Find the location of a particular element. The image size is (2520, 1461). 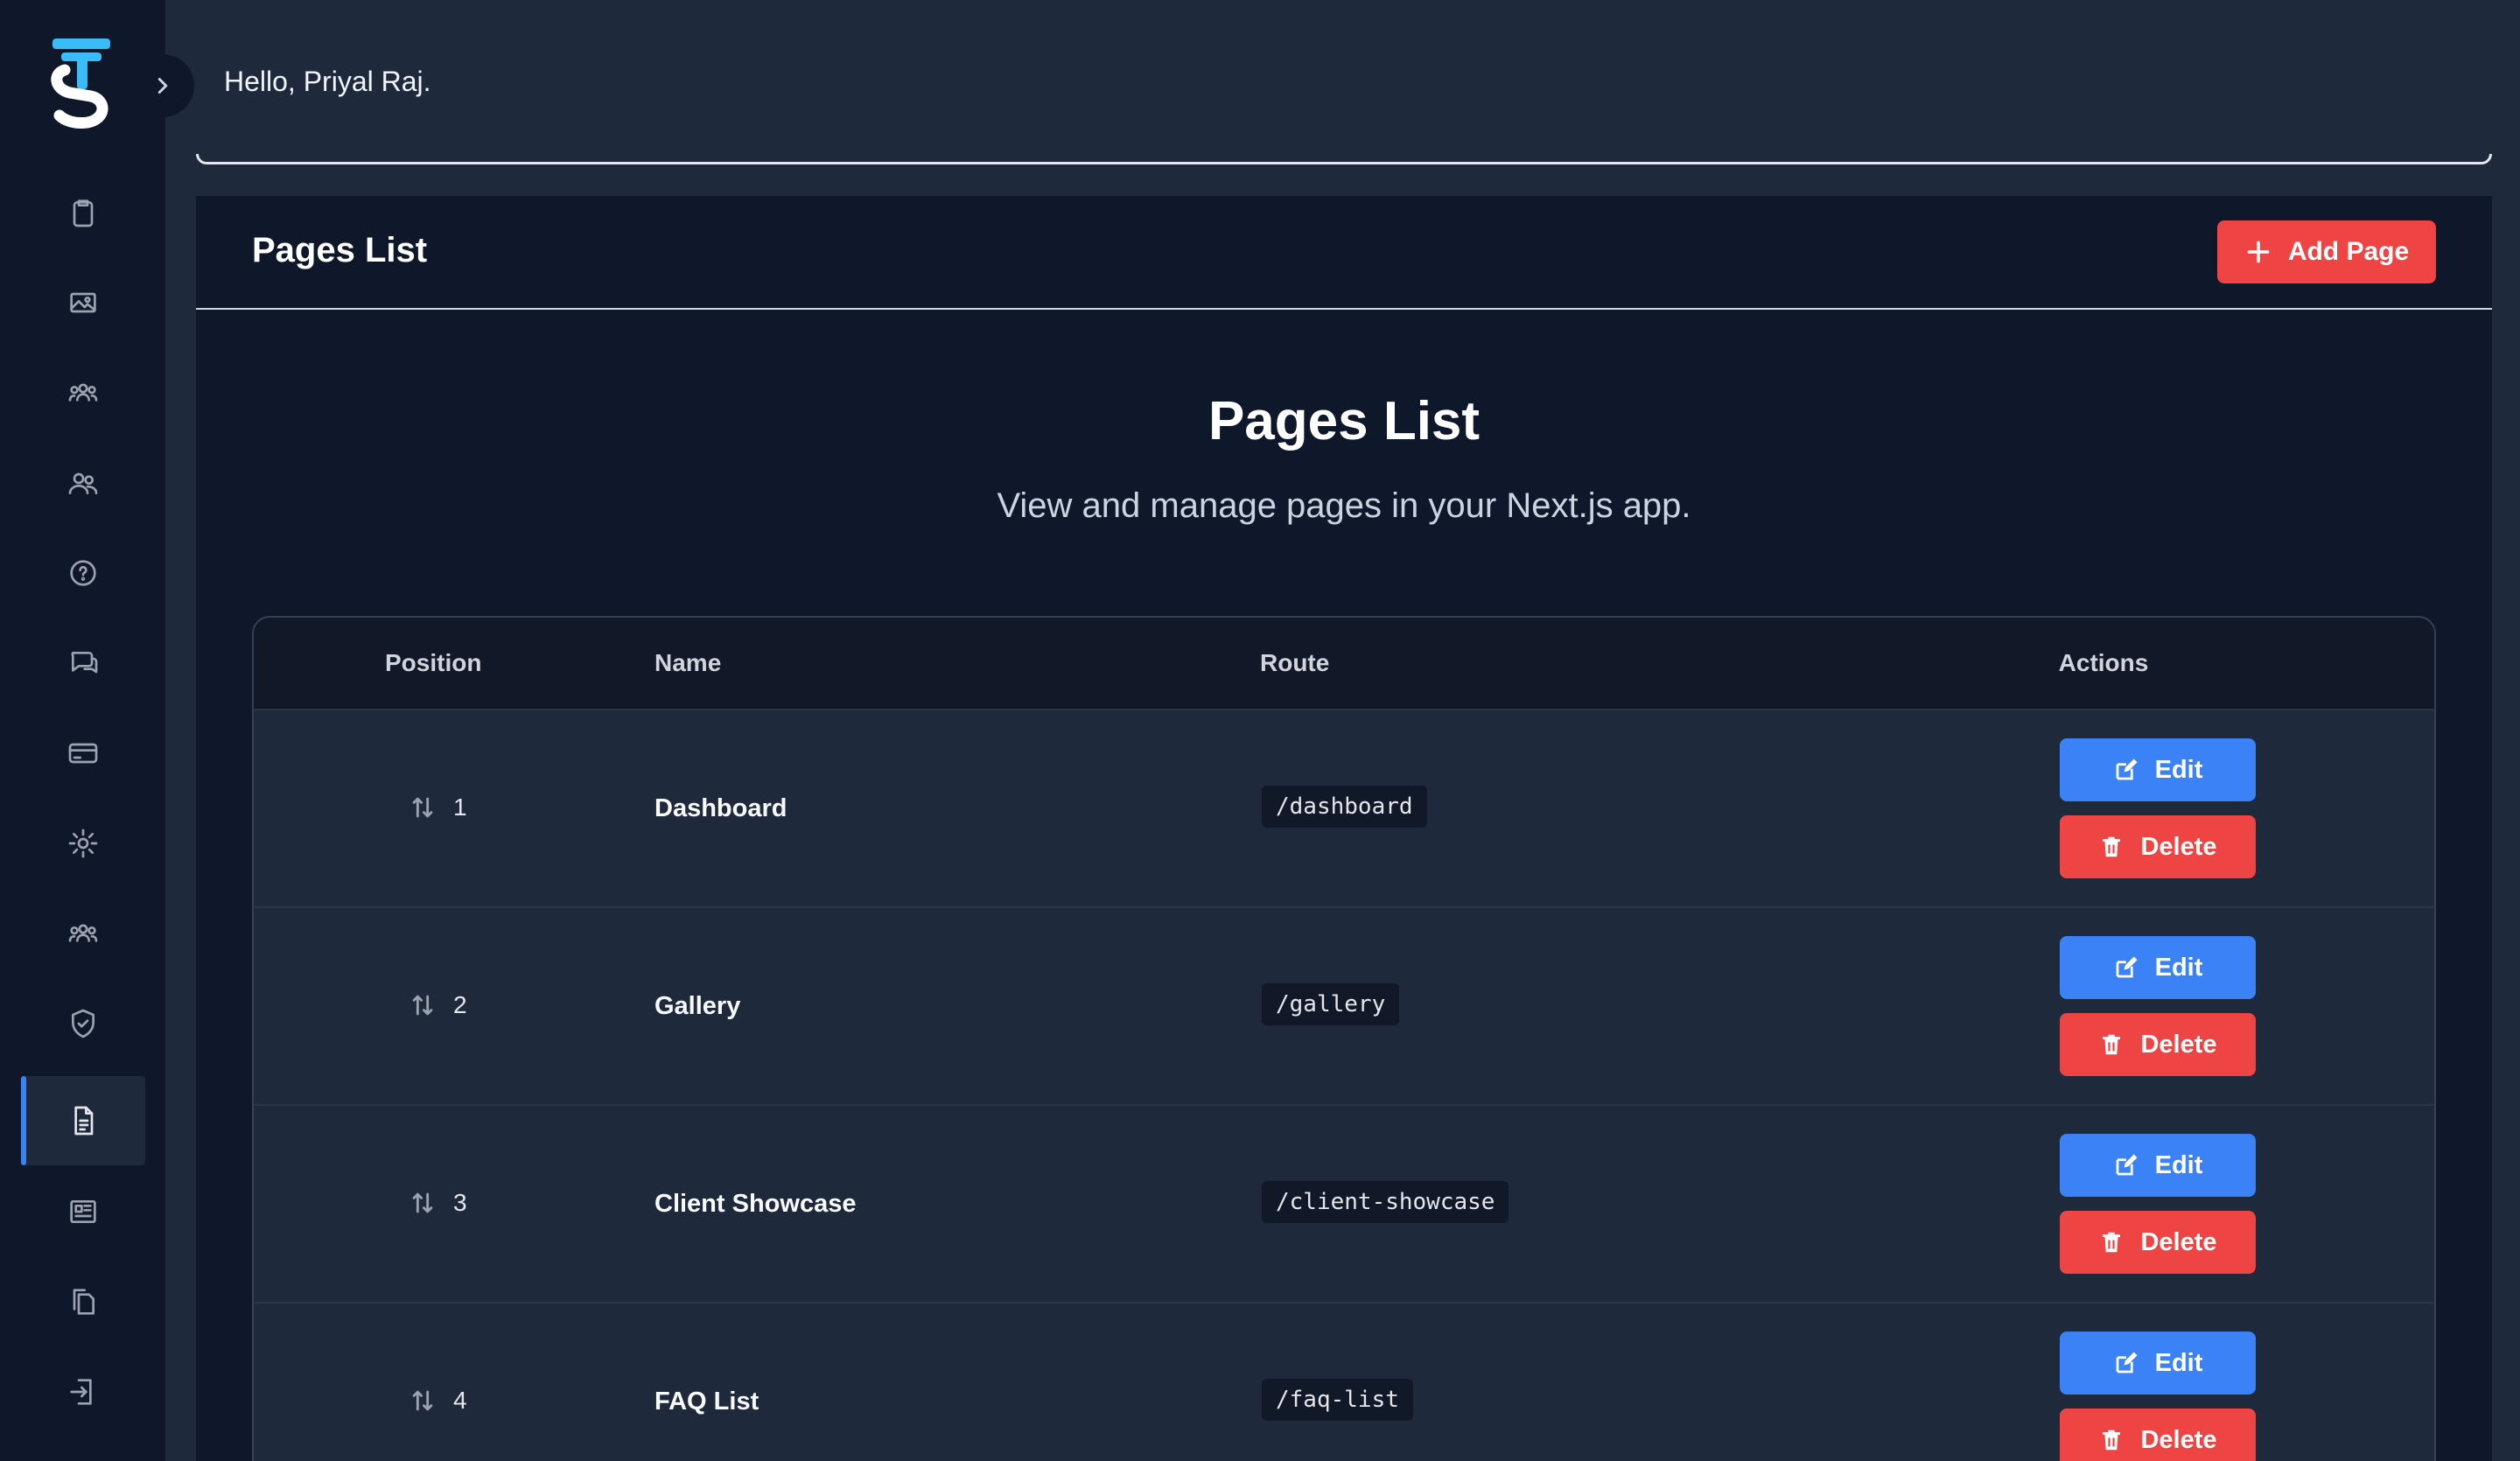

sidebar-item-clipboard is located at coordinates (83, 212).